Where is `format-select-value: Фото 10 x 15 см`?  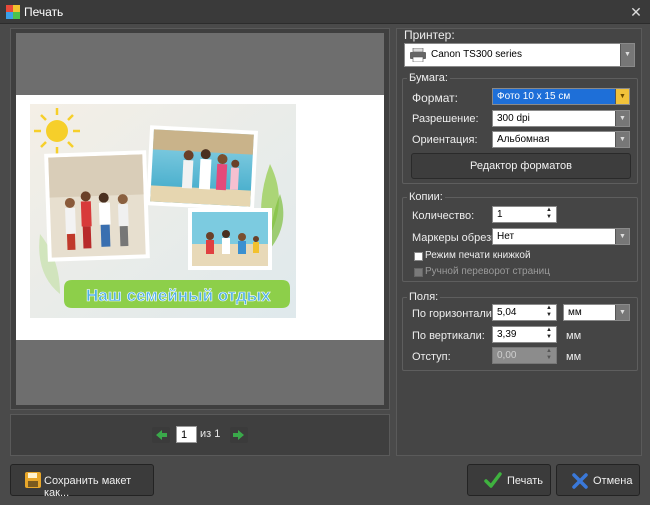
format-select-value: Фото 10 x 15 см is located at coordinates (534, 96).